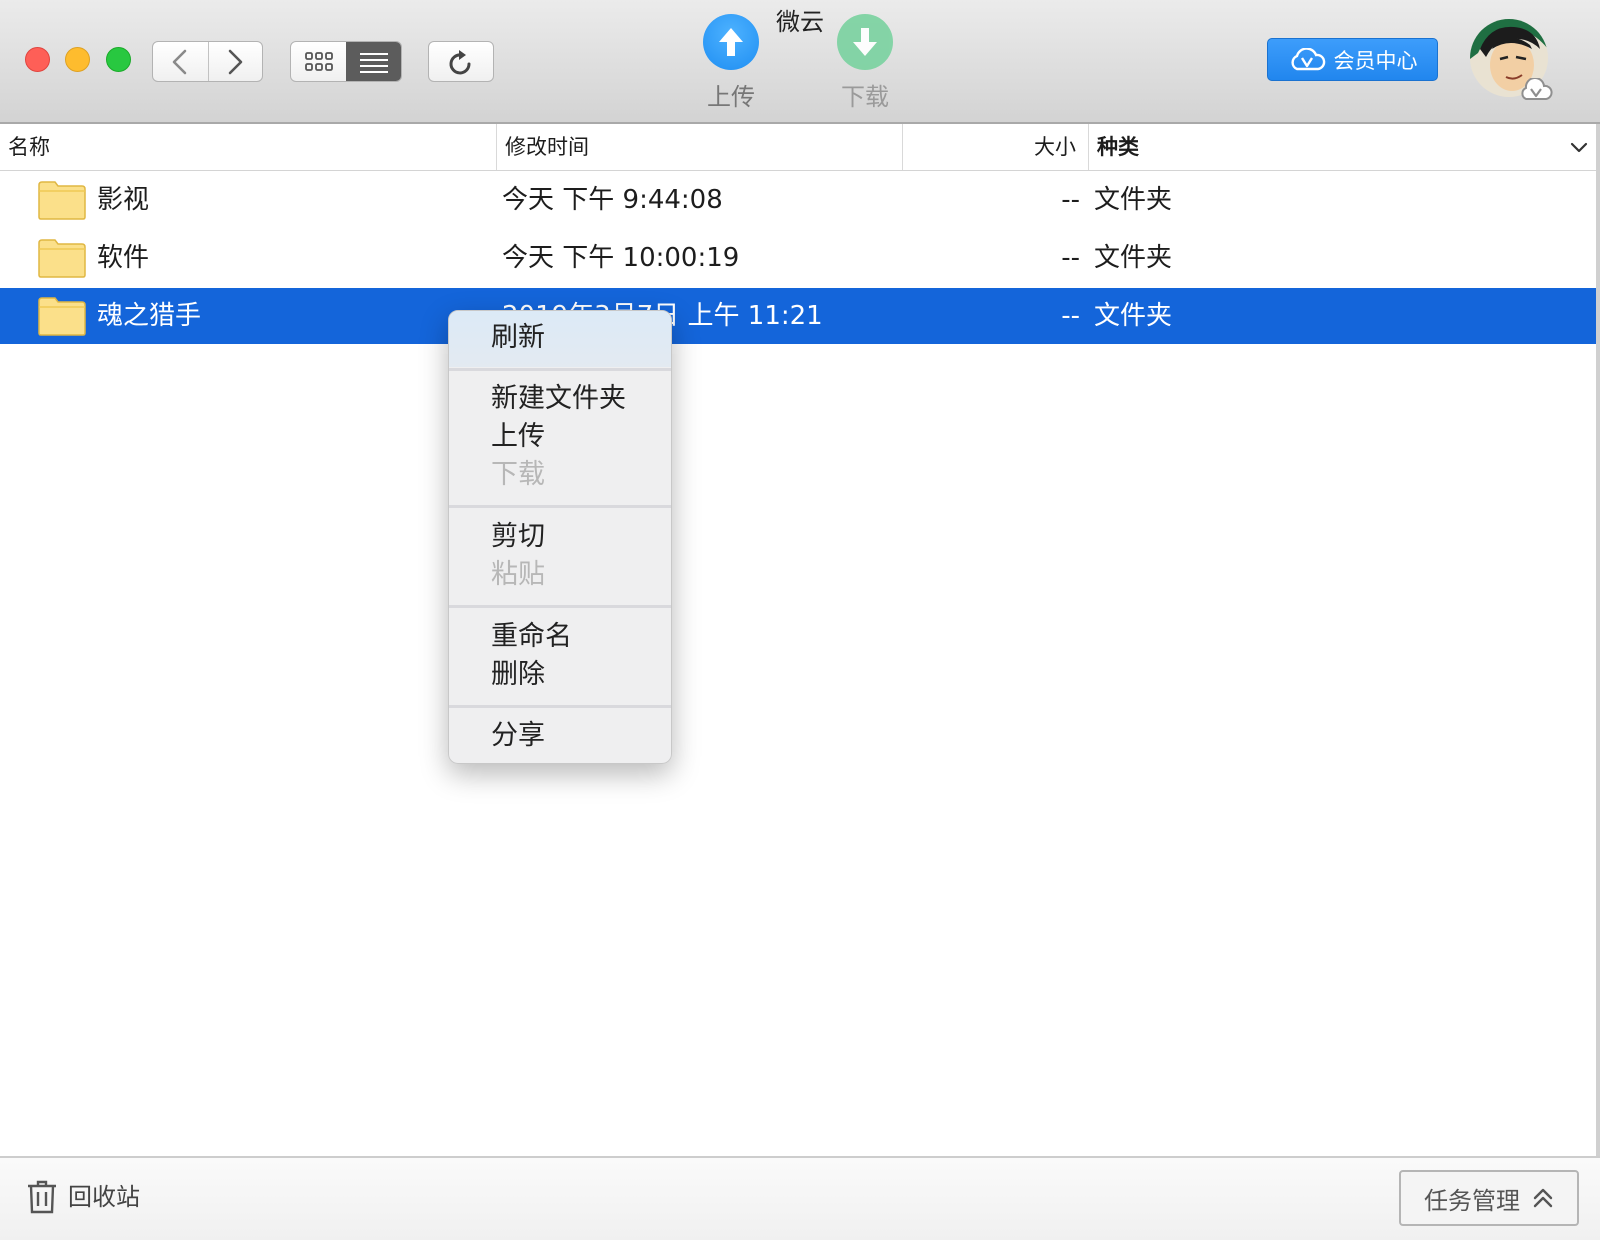 The image size is (1600, 1240). I want to click on vip-badge-icon, so click(1537, 89).